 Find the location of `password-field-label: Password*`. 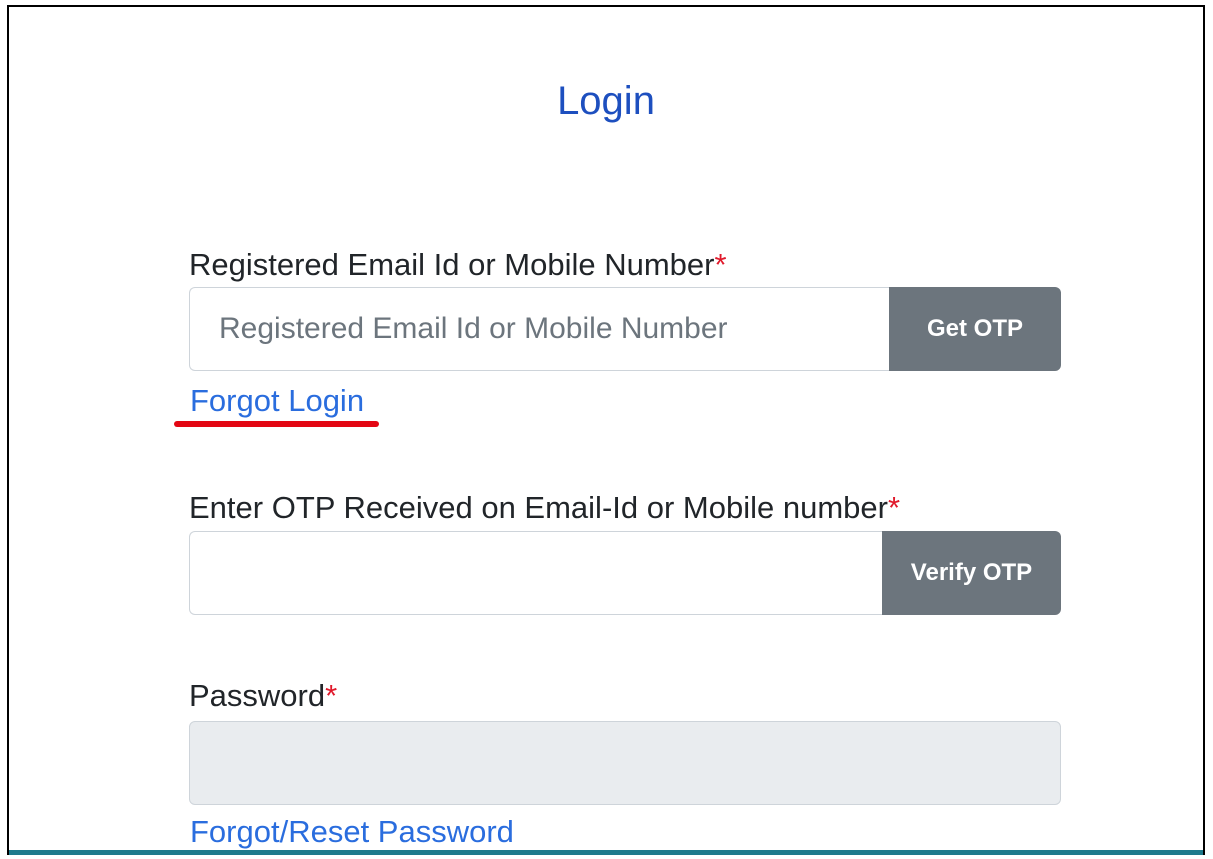

password-field-label: Password* is located at coordinates (263, 696).